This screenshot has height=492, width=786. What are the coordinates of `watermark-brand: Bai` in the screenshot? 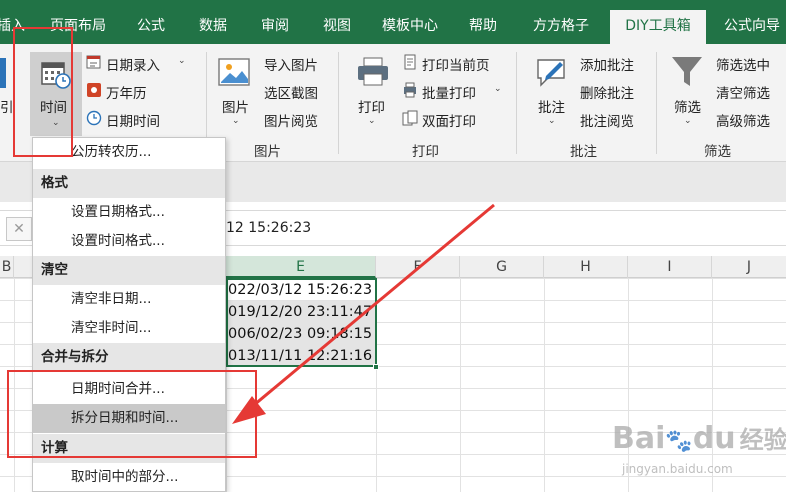 It's located at (639, 438).